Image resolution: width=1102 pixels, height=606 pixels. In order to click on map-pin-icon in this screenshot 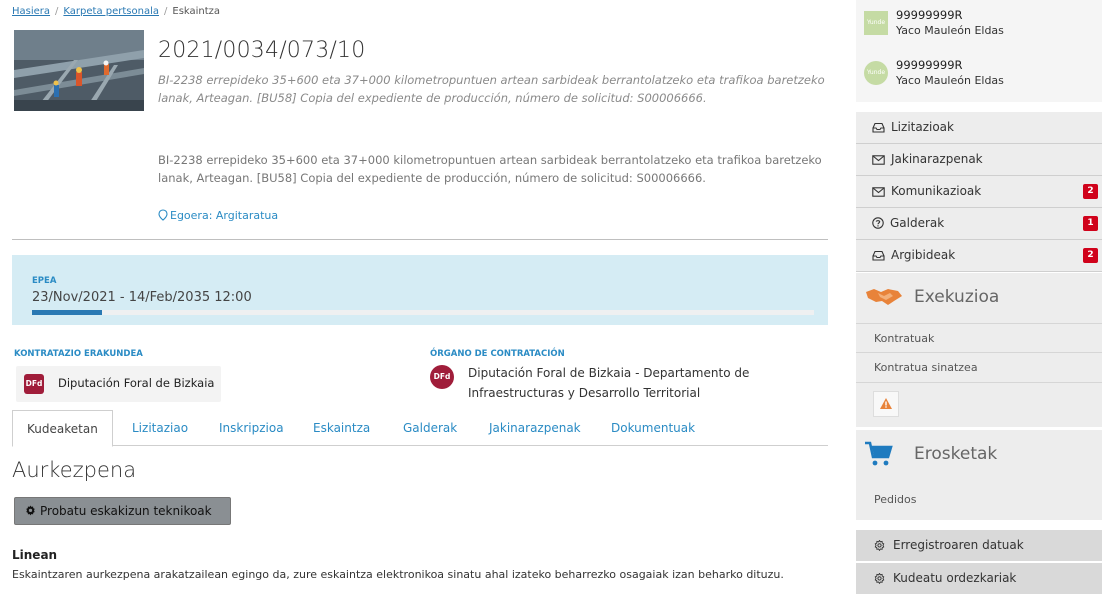, I will do `click(163, 215)`.